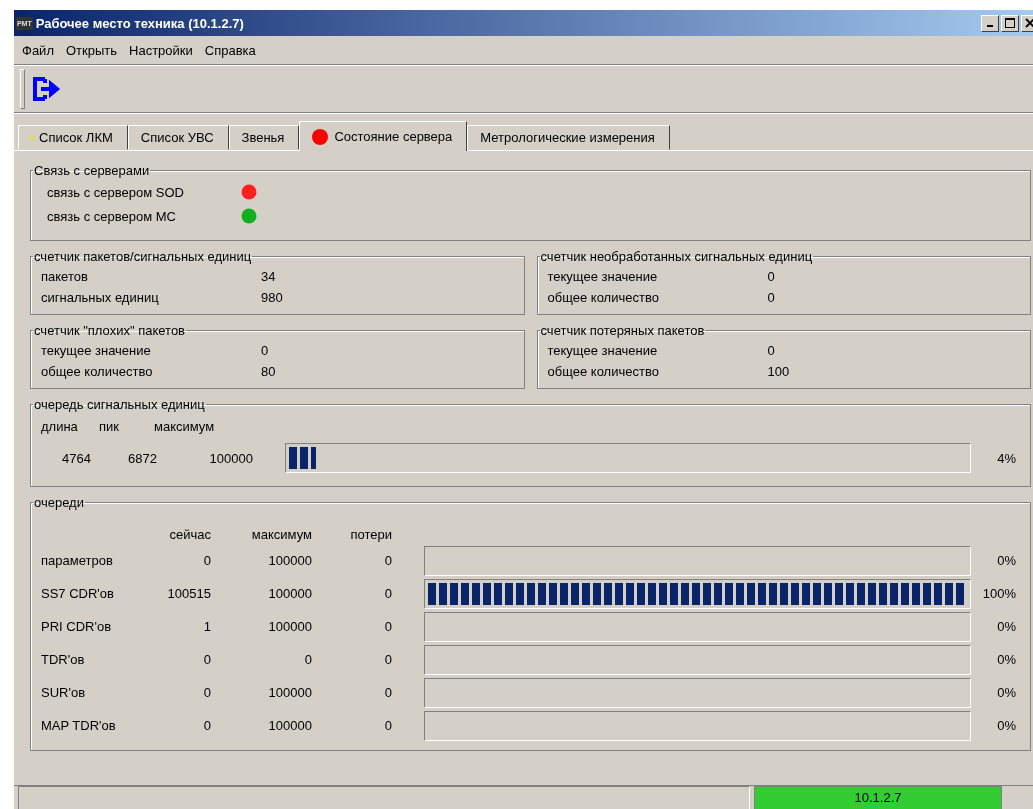  Describe the element at coordinates (100, 297) in the screenshot. I see `counter-label: сигнальных единиц` at that location.